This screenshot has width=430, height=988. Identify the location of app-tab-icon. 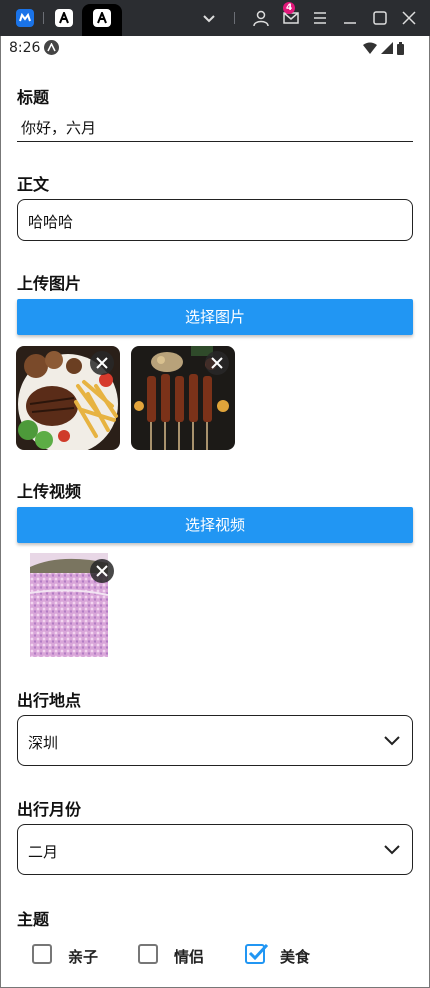
(25, 18).